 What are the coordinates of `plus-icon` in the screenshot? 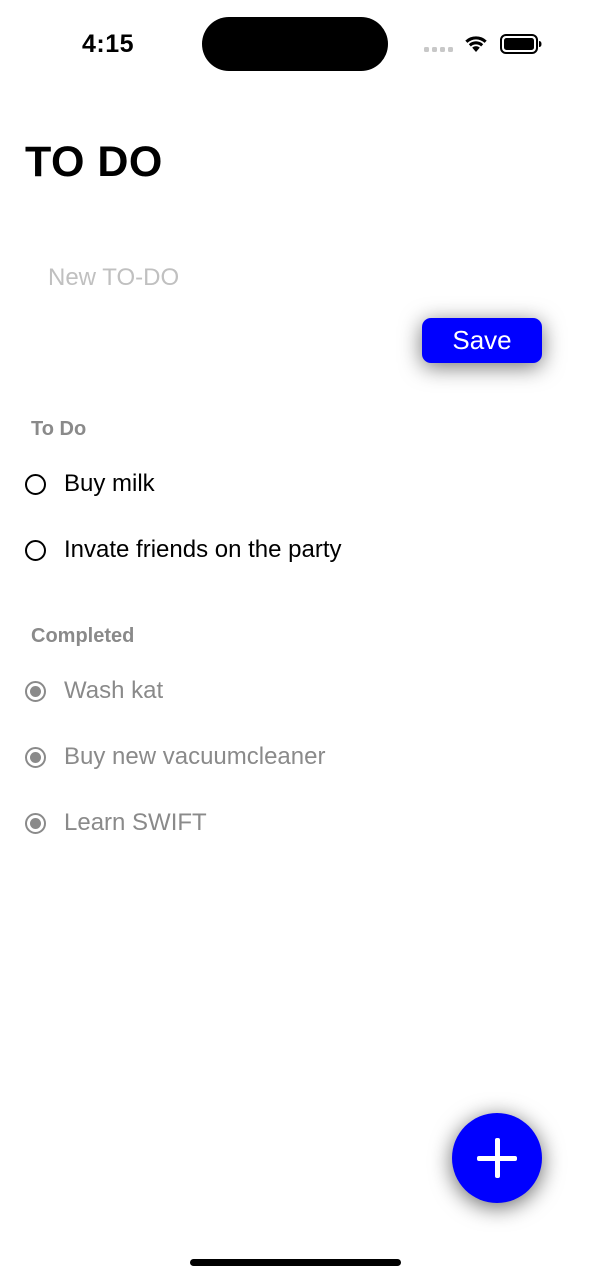 It's located at (497, 1158).